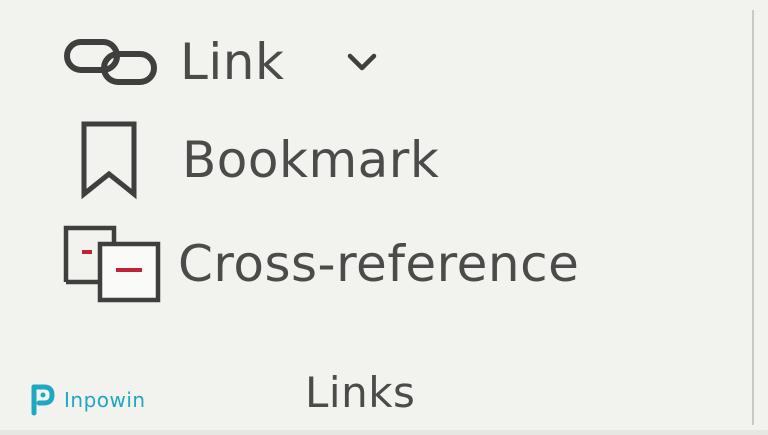 The height and width of the screenshot is (435, 768). What do you see at coordinates (43, 400) in the screenshot?
I see `inpowin-logo-icon` at bounding box center [43, 400].